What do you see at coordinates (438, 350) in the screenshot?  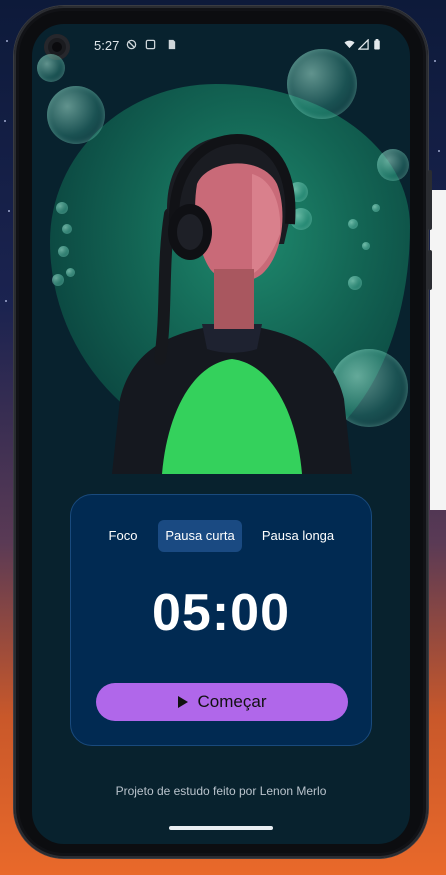 I see `background-window-edge` at bounding box center [438, 350].